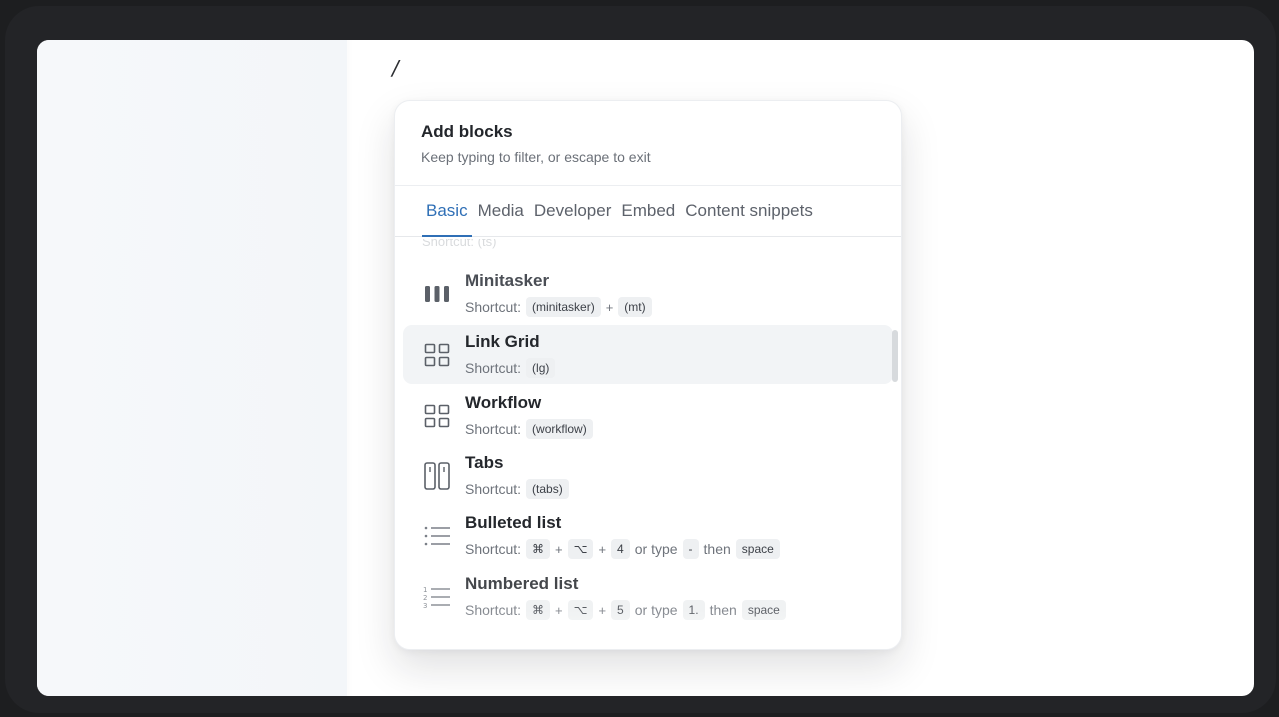 The width and height of the screenshot is (1279, 717). Describe the element at coordinates (513, 522) in the screenshot. I see `item-name: Bulleted list` at that location.